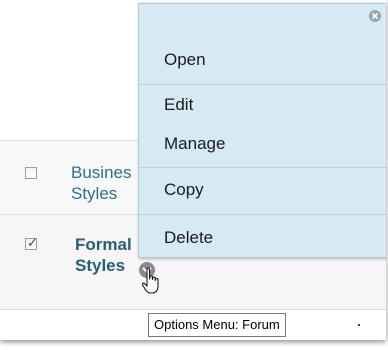 Image resolution: width=388 pixels, height=350 pixels. Describe the element at coordinates (184, 190) in the screenshot. I see `menu-item-copy: Copy` at that location.